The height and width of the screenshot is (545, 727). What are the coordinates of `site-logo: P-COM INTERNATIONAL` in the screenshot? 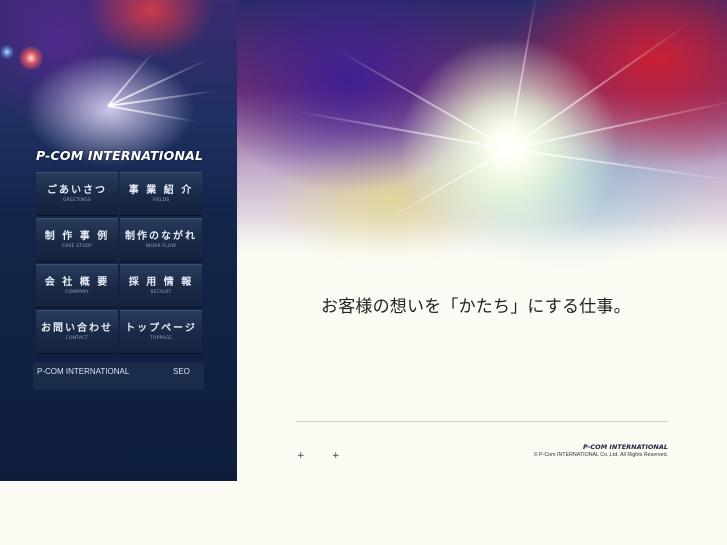 It's located at (120, 155).